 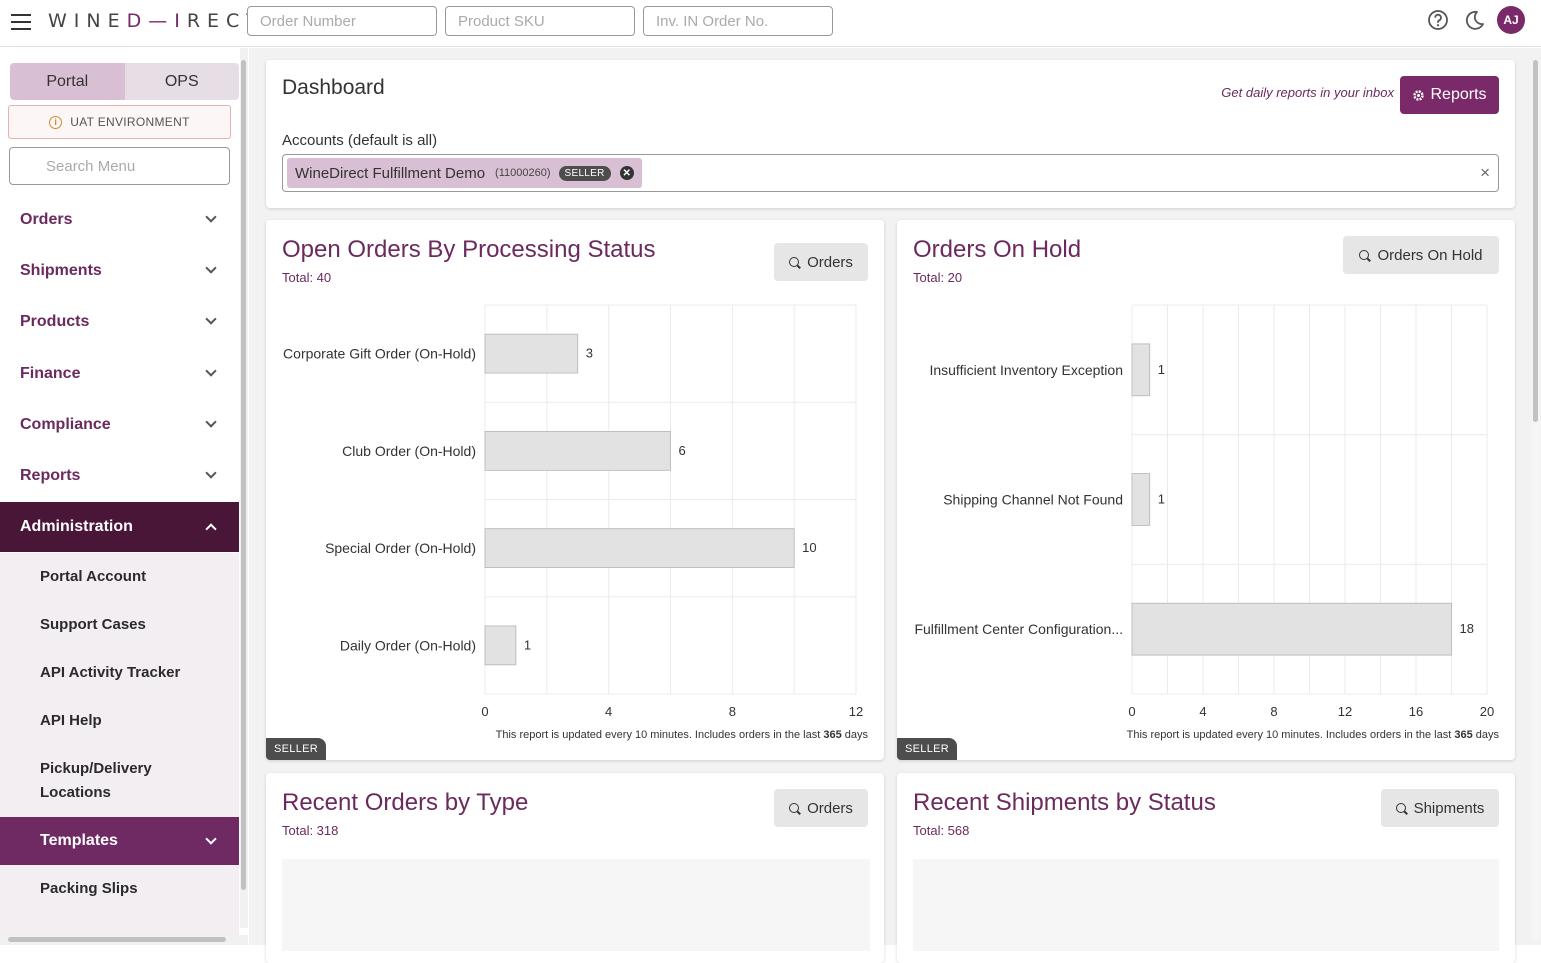 I want to click on category-label: Special Order (On-Hold), so click(x=400, y=548).